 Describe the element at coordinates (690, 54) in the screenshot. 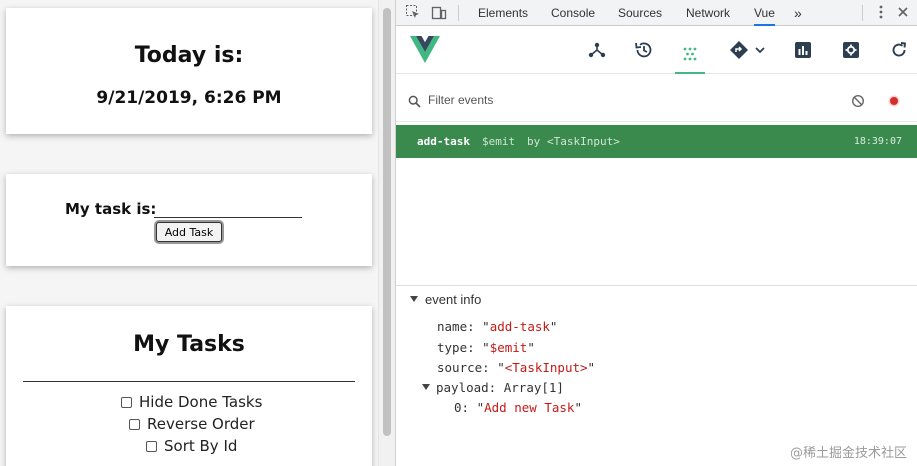

I see `events-icon` at that location.